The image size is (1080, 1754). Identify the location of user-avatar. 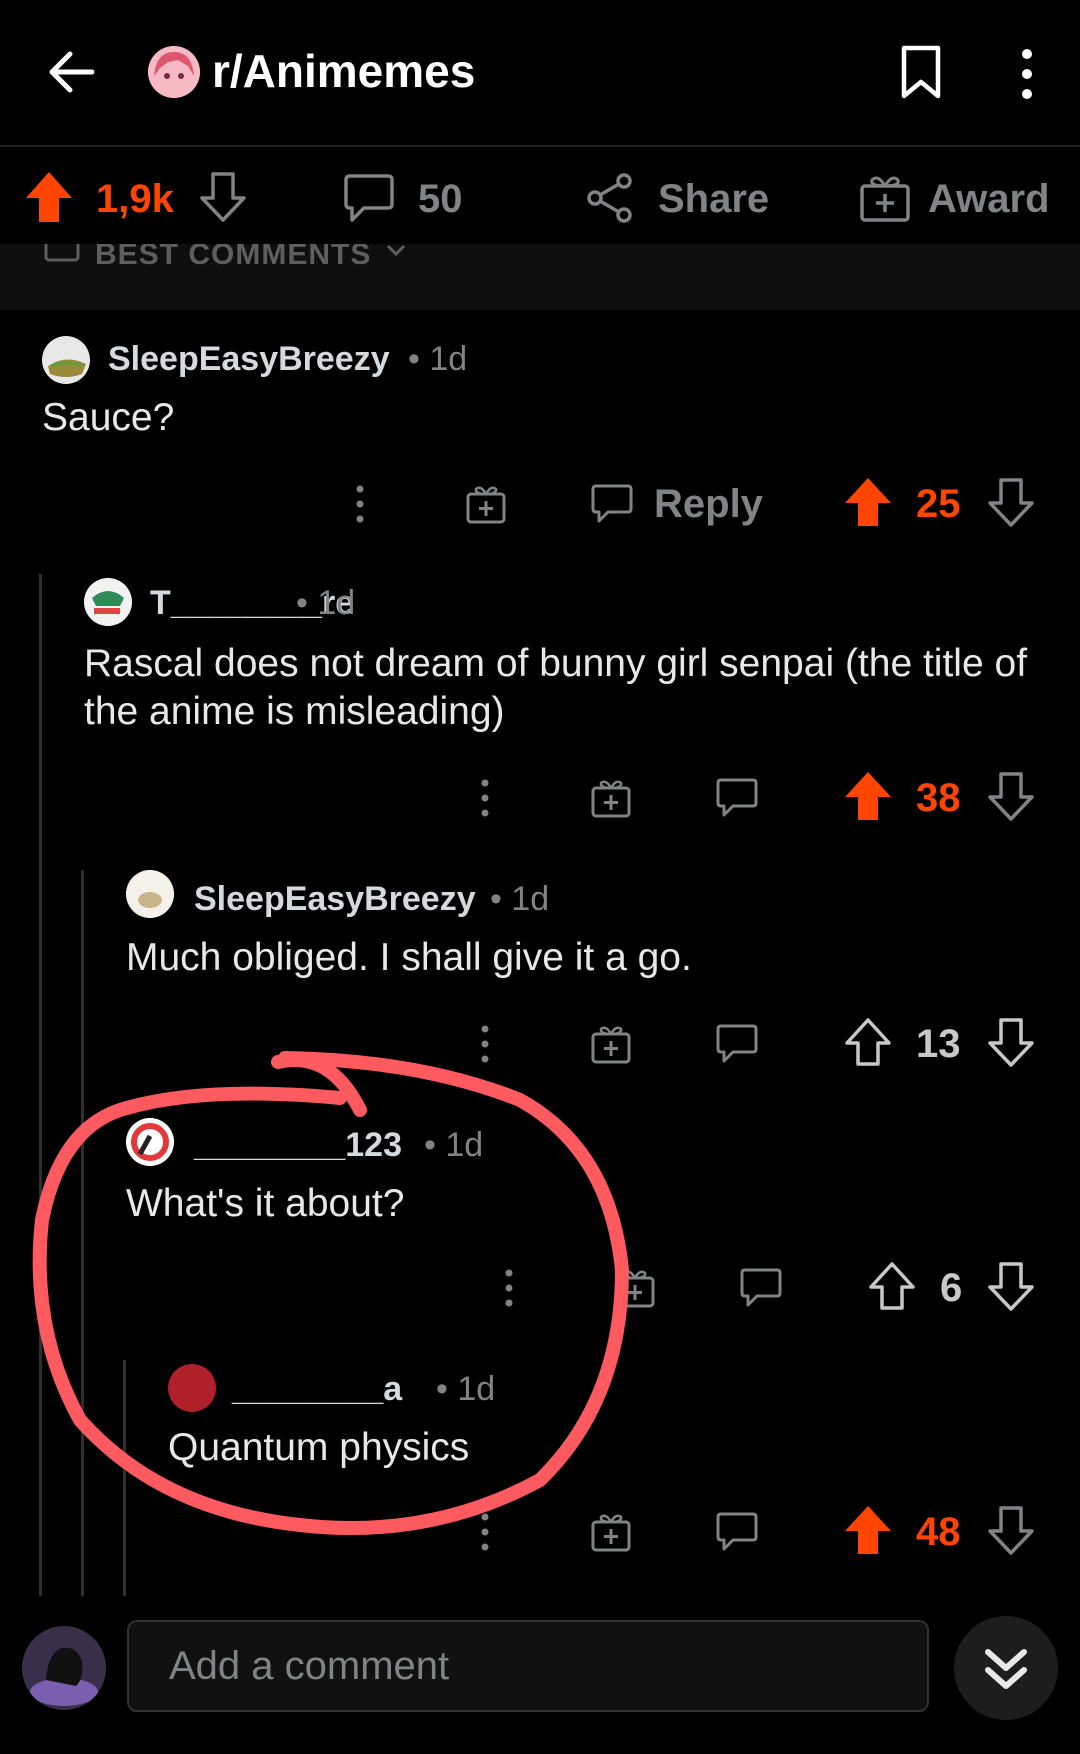
(64, 1668).